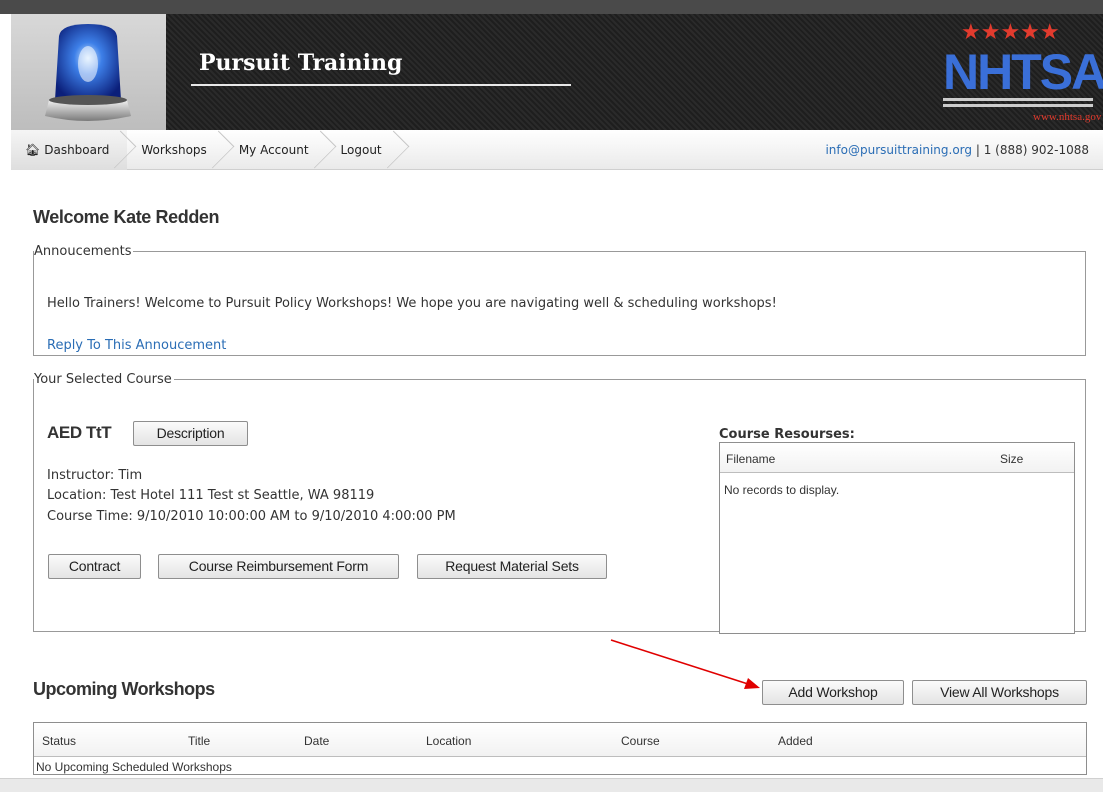 Image resolution: width=1103 pixels, height=792 pixels. I want to click on nav-dashboard: 🏠︎ Dashboard, so click(69, 150).